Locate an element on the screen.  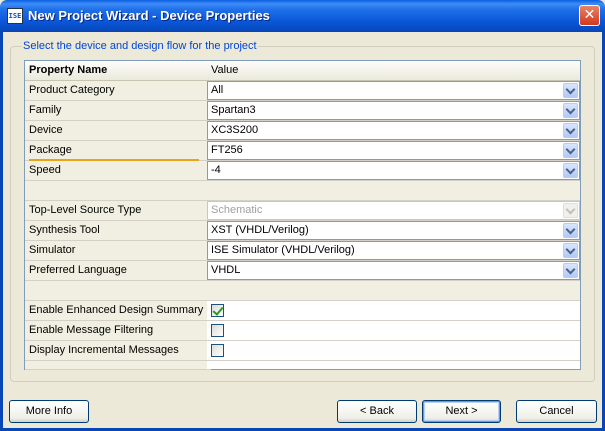
property-label: Synthesis Tool is located at coordinates (118, 231).